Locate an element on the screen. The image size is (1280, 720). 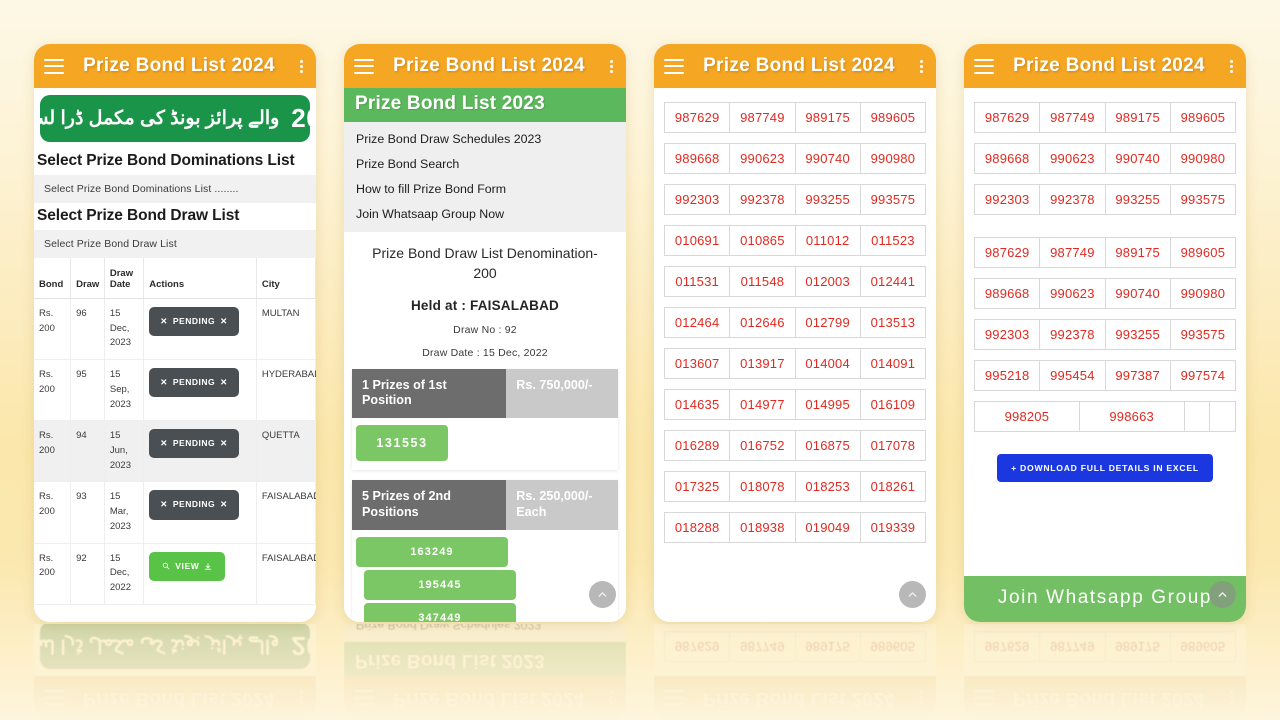
banner-urdu-text: والے پرائز بونڈ کی مکمل ڈرا لسٹ is located at coordinates (157, 645).